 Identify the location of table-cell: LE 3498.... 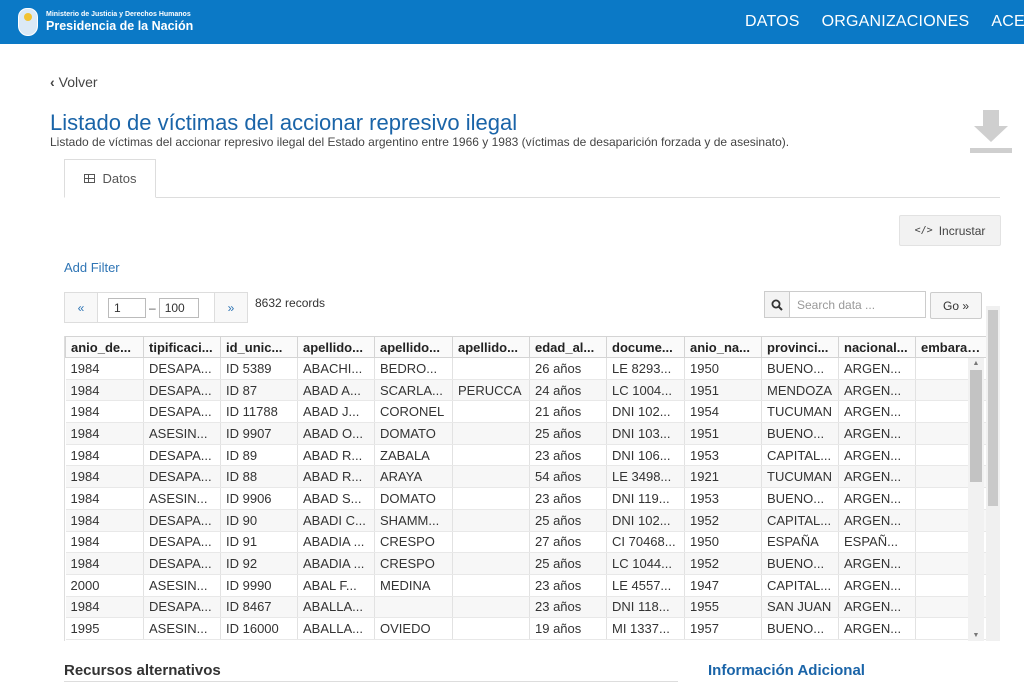
(645, 477).